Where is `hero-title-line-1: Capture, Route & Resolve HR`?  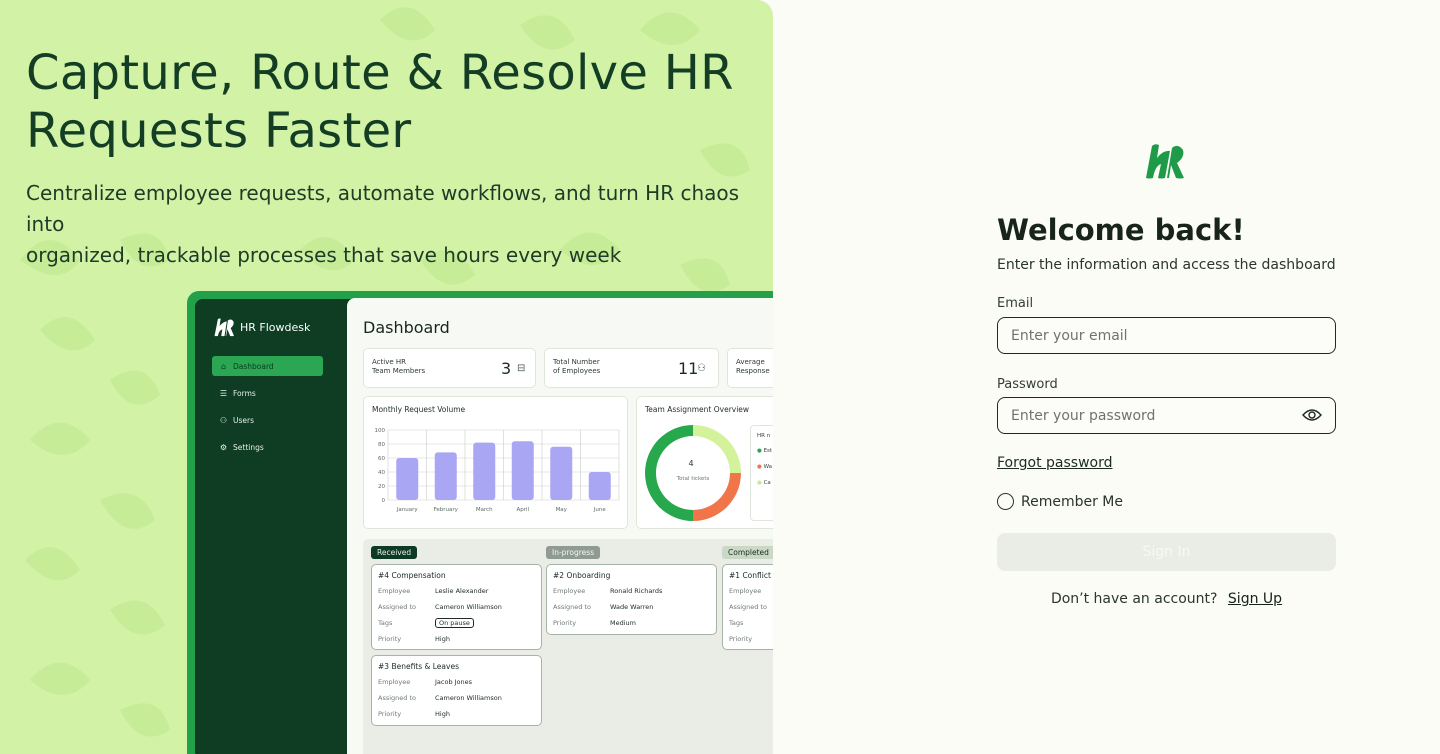 hero-title-line-1: Capture, Route & Resolve HR is located at coordinates (380, 73).